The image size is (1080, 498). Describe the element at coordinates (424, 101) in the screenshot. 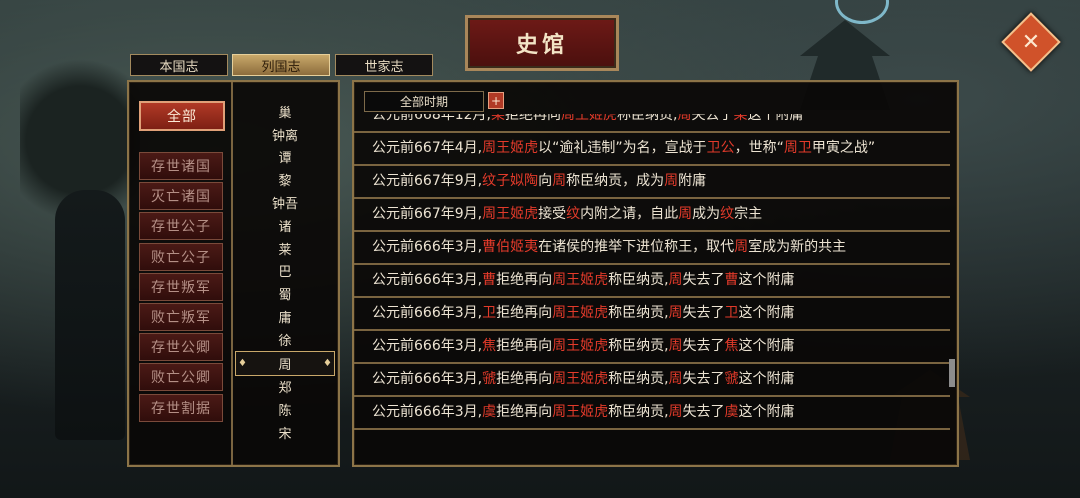

I see `era-filter-select: 全部时期` at that location.